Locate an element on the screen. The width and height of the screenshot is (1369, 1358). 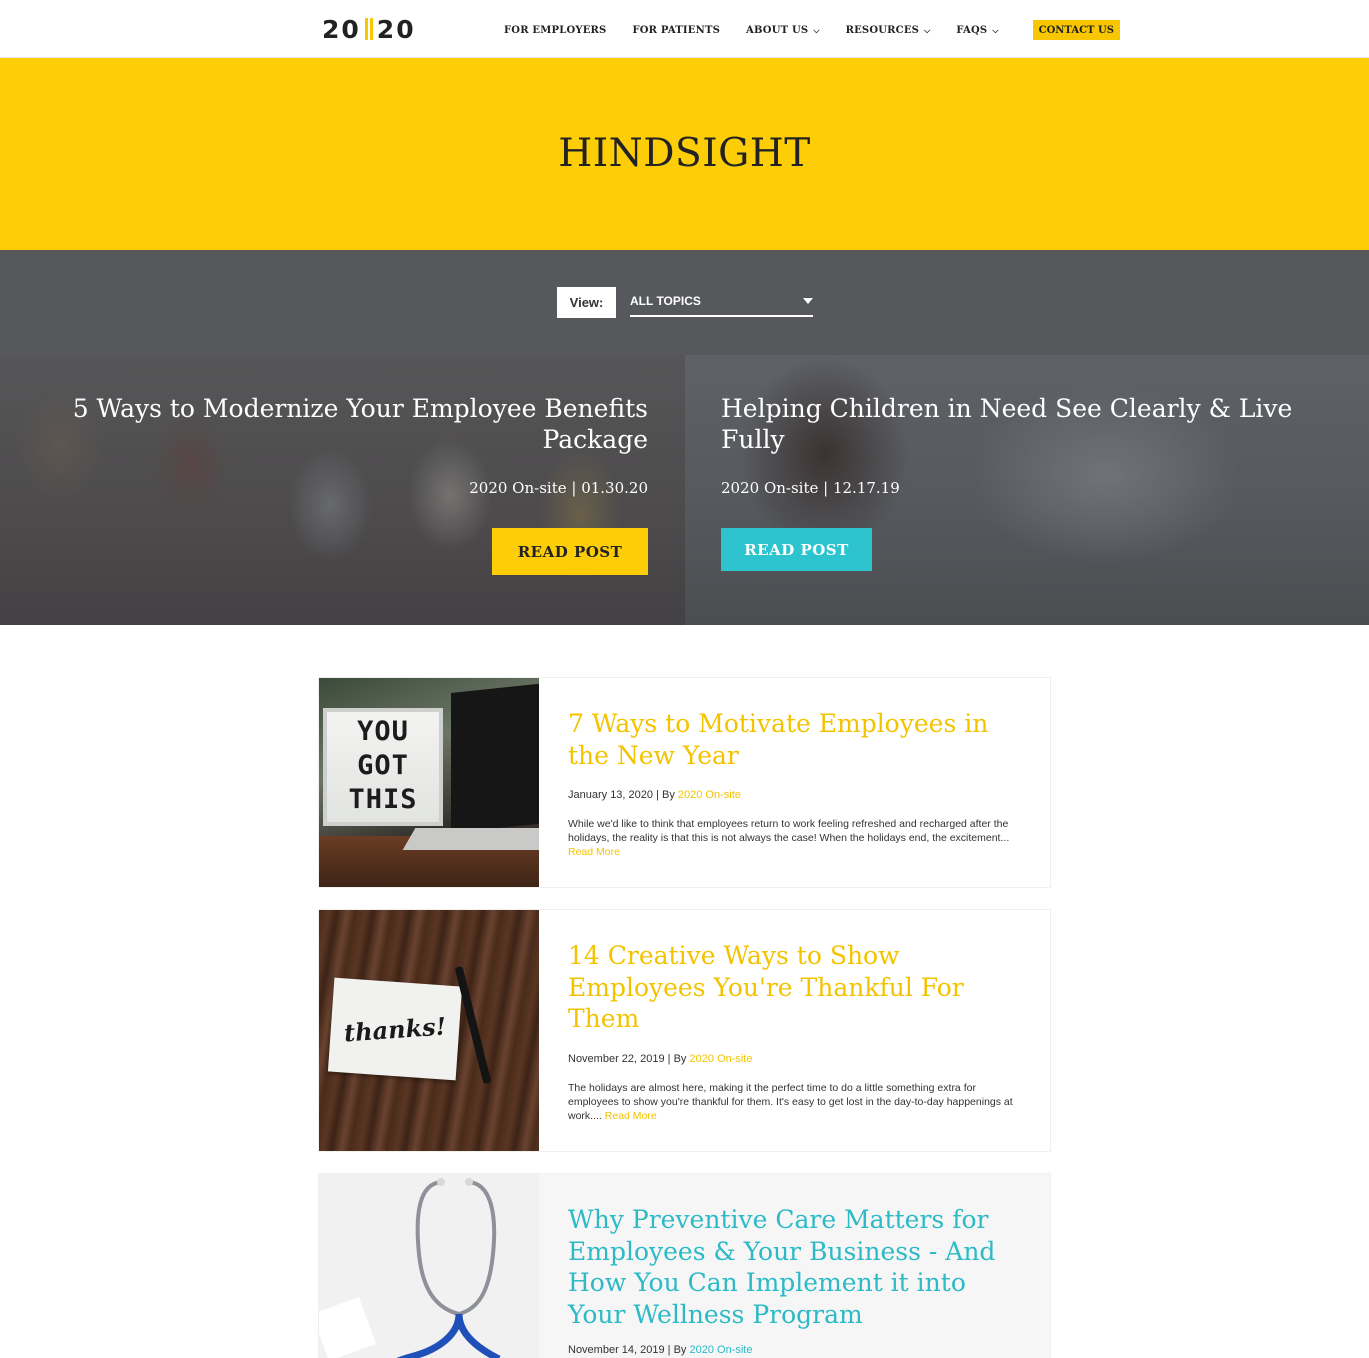
post-meta: January 13, 2020 | By 2020 On-site is located at coordinates (798, 795).